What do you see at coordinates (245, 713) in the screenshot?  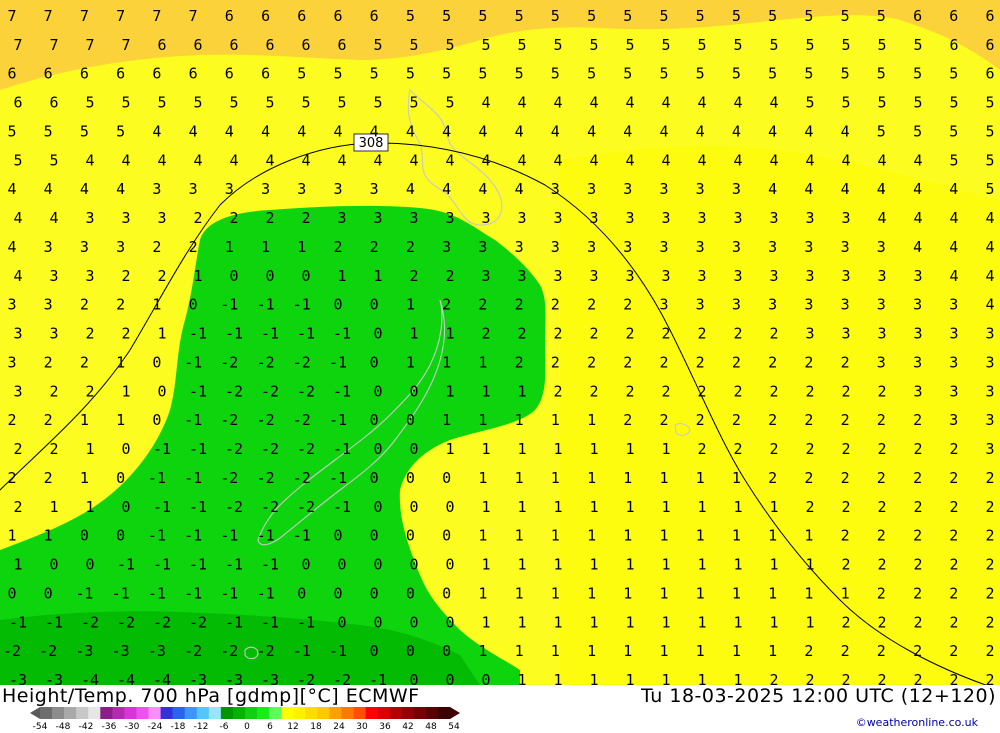 I see `color-scale` at bounding box center [245, 713].